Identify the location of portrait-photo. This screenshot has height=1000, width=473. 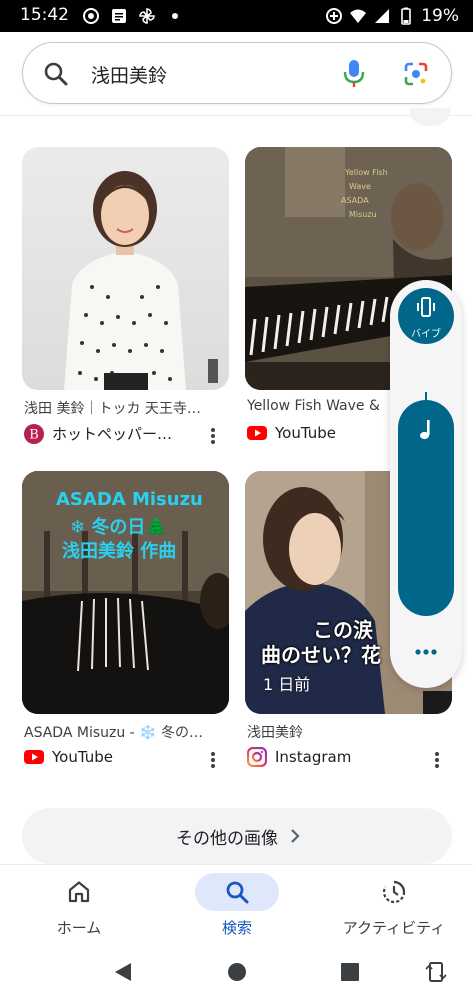
(141, 280).